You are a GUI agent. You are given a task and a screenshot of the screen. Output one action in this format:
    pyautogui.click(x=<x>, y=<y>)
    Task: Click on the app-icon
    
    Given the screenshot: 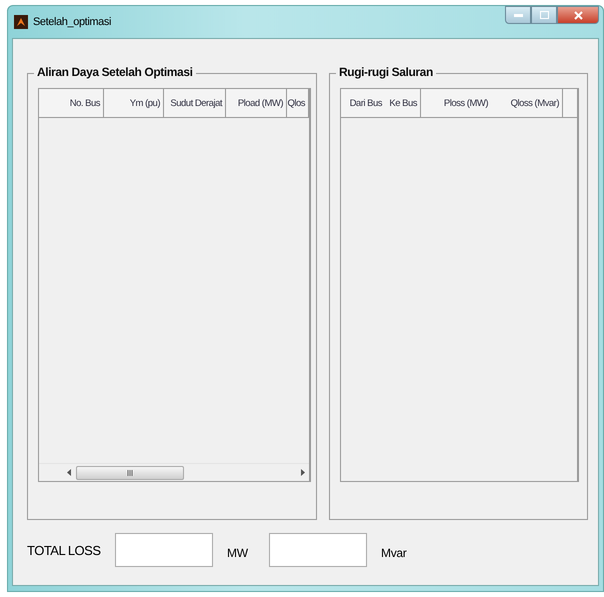 What is the action you would take?
    pyautogui.click(x=21, y=22)
    